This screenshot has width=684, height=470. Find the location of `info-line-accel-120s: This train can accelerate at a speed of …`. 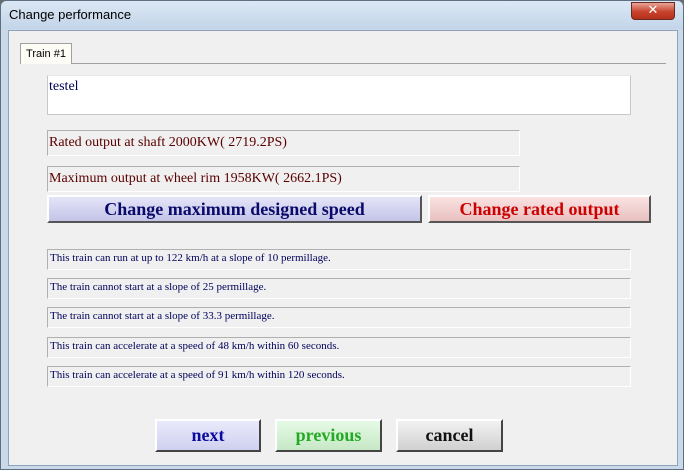

info-line-accel-120s: This train can accelerate at a speed of … is located at coordinates (339, 376).